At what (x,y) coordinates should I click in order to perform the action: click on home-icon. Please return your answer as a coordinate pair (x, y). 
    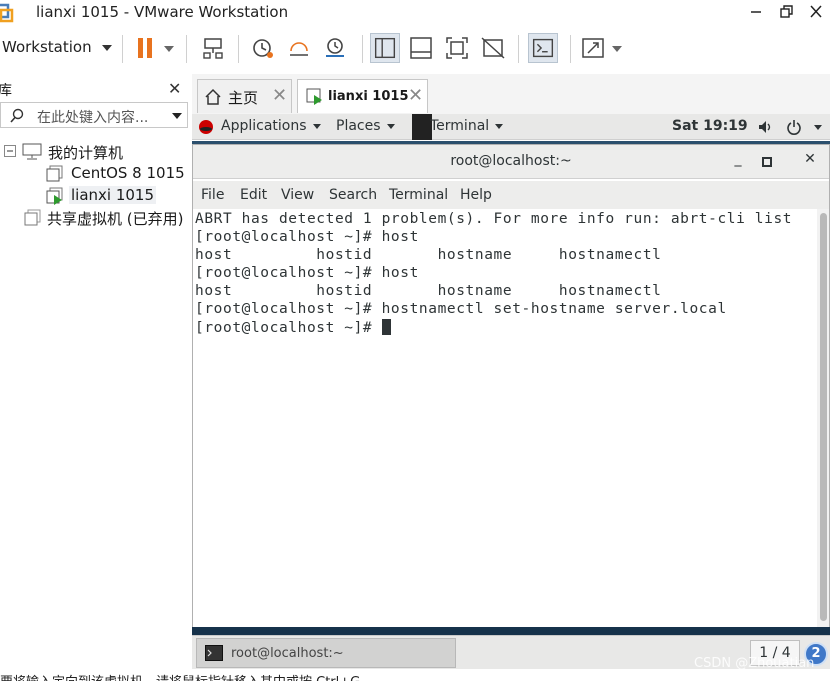
    Looking at the image, I should click on (213, 96).